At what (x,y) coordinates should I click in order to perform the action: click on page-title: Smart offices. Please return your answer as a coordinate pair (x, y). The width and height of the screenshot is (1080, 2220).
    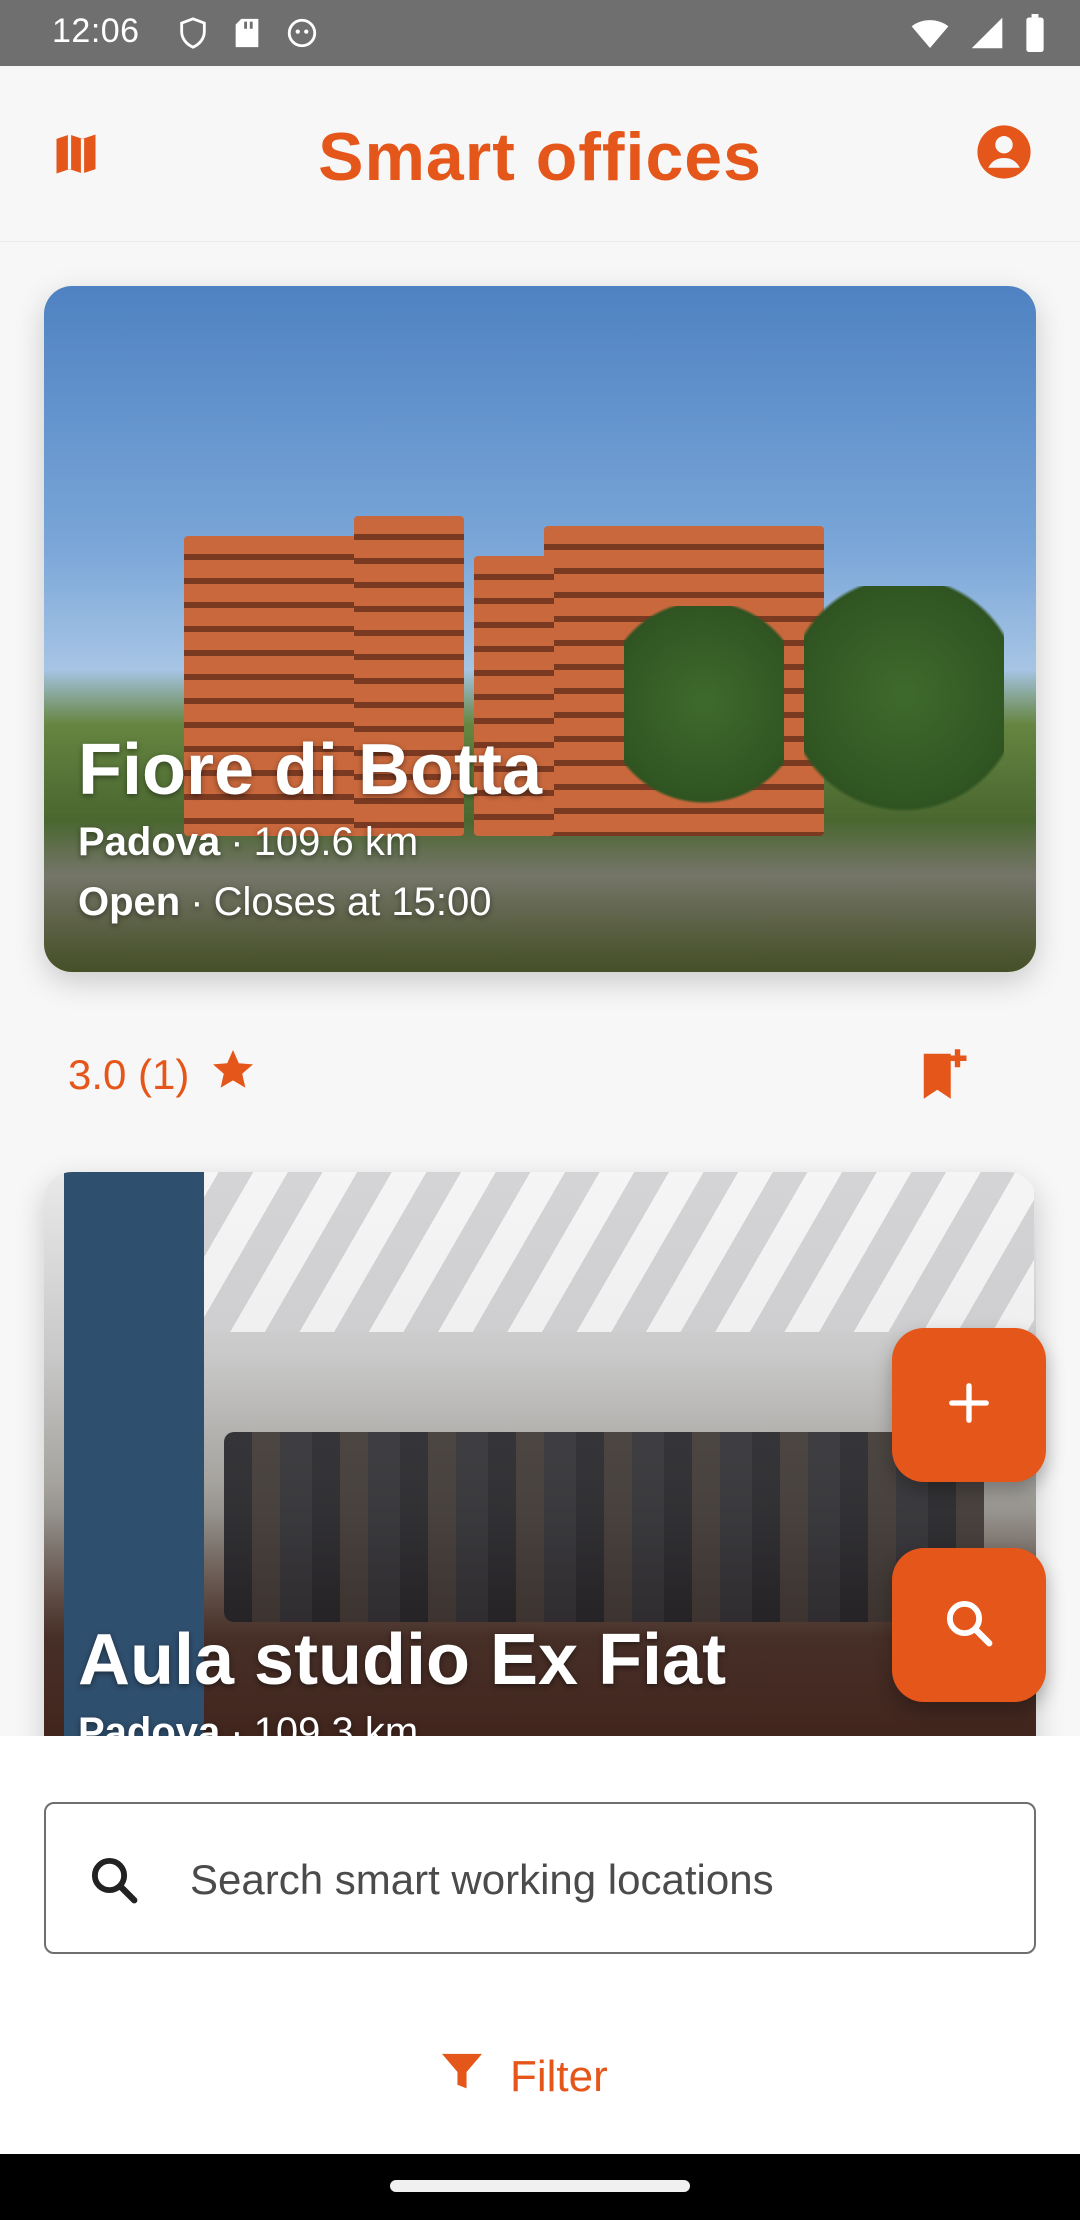
    Looking at the image, I should click on (540, 157).